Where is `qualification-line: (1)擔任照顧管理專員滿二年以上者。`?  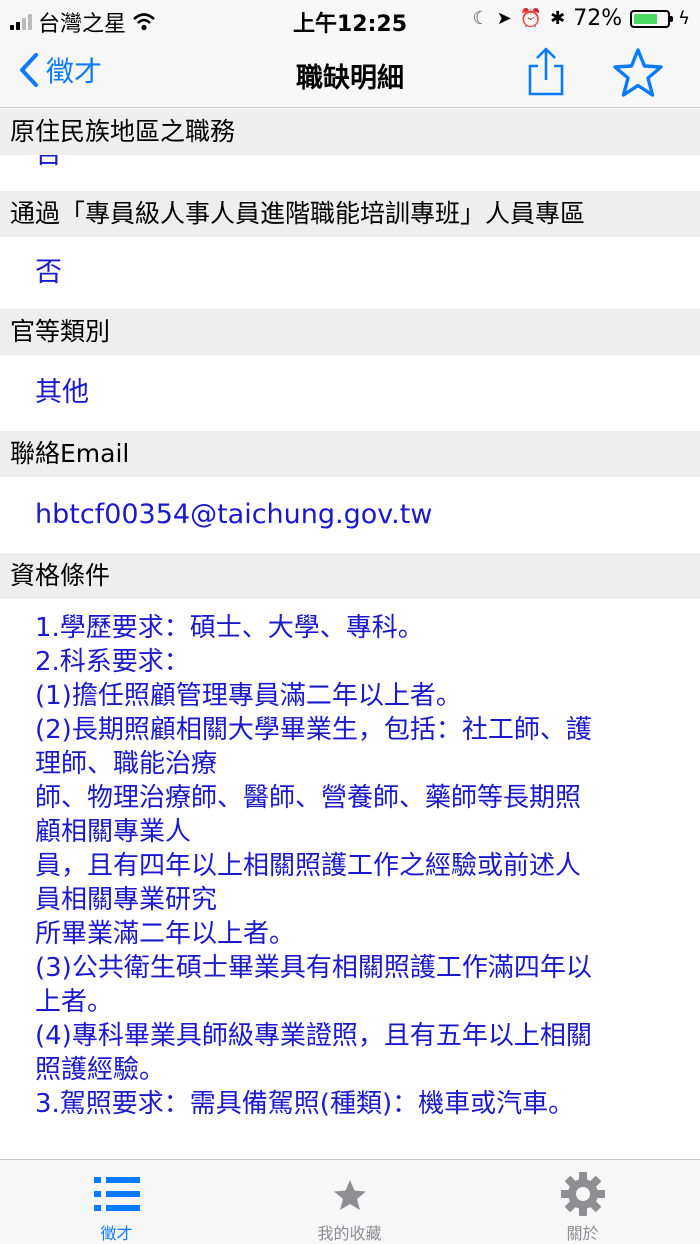 qualification-line: (1)擔任照顧管理專員滿二年以上者。 is located at coordinates (248, 696).